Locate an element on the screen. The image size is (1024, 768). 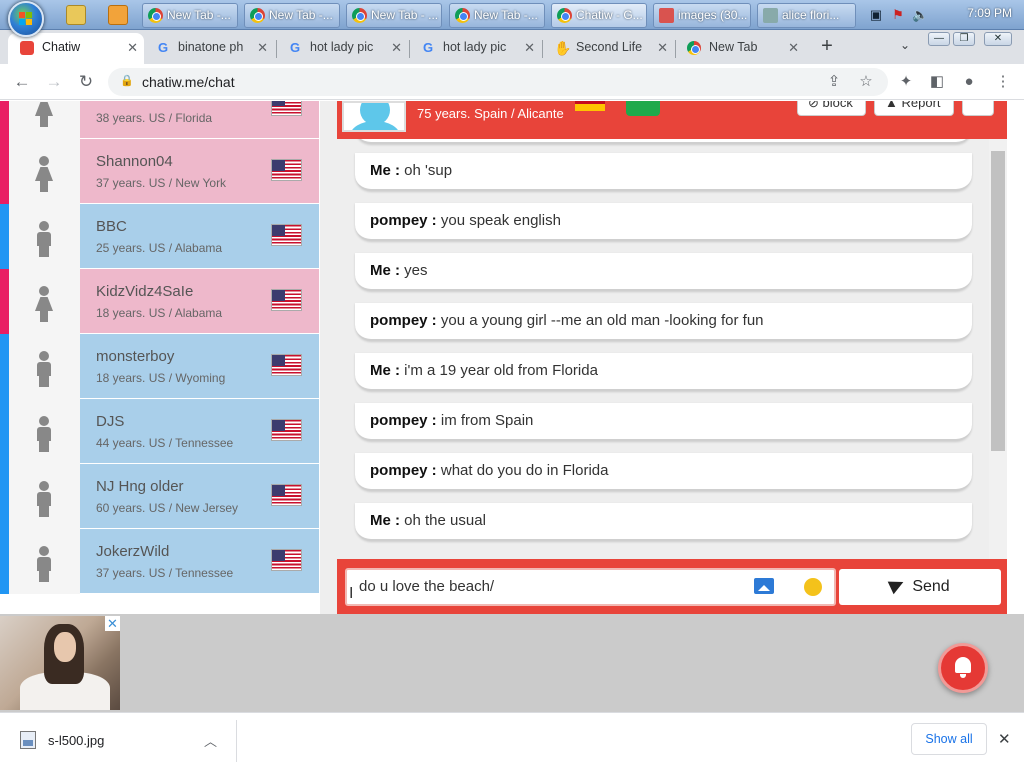
avatar is located at coordinates (44, 301).